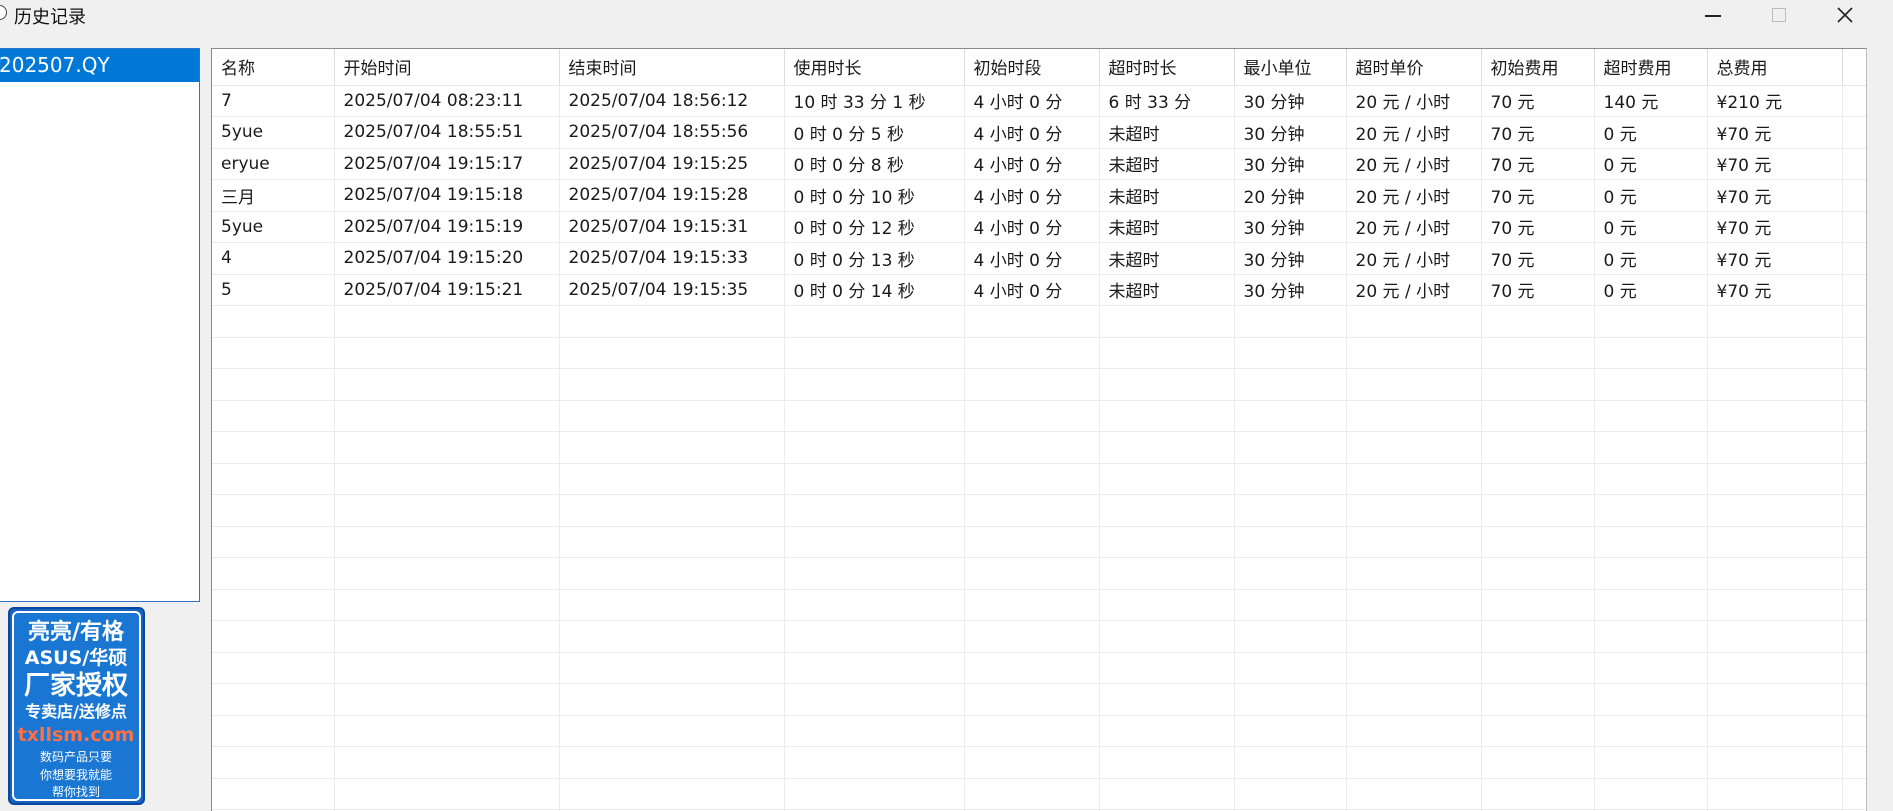 The image size is (1893, 811). I want to click on column-header-start-time: 开始时间, so click(447, 67).